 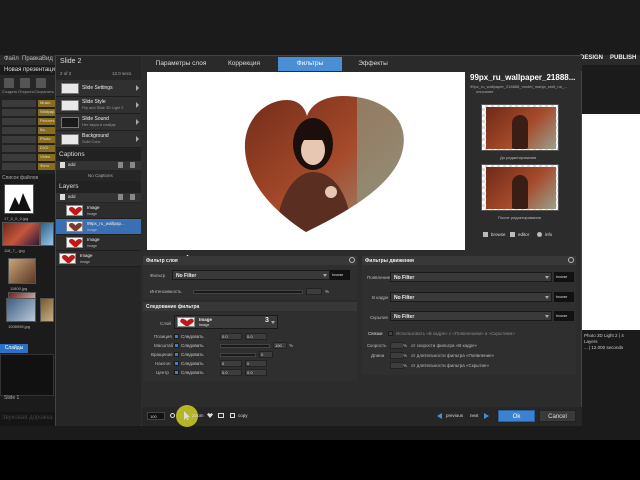 What do you see at coordinates (564, 277) in the screenshot?
I see `appear-browse-button: browse` at bounding box center [564, 277].